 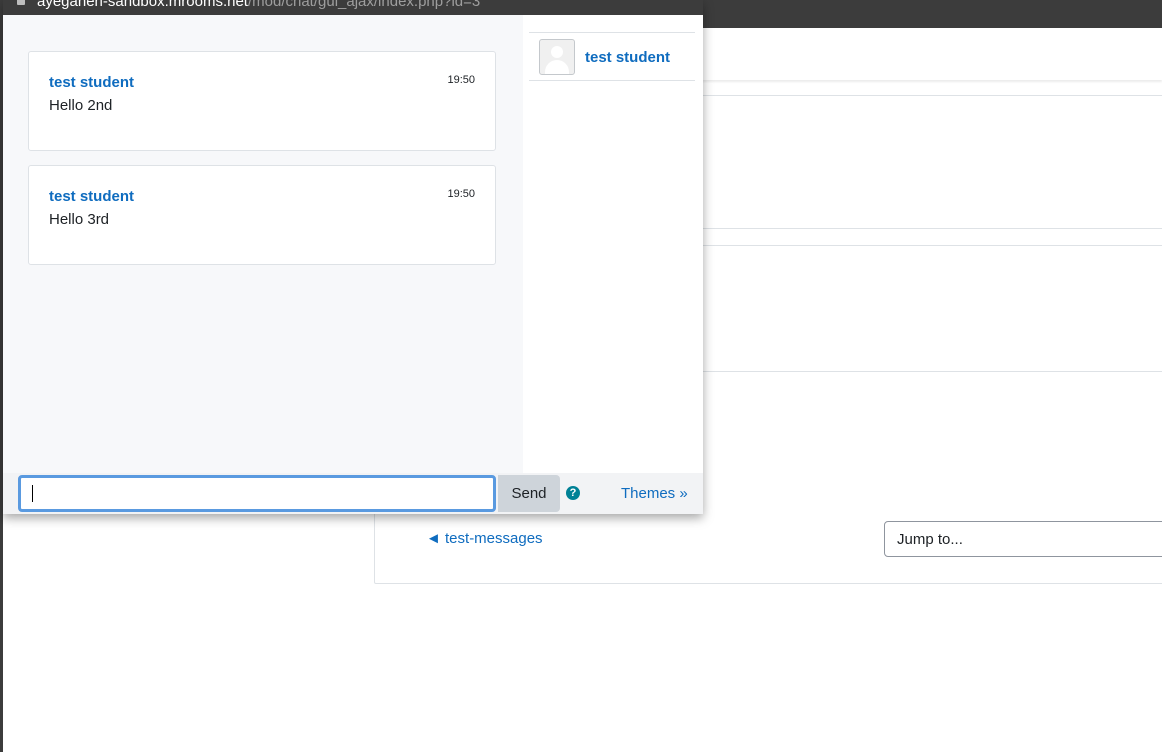 What do you see at coordinates (627, 57) in the screenshot?
I see `user-name-link: test student` at bounding box center [627, 57].